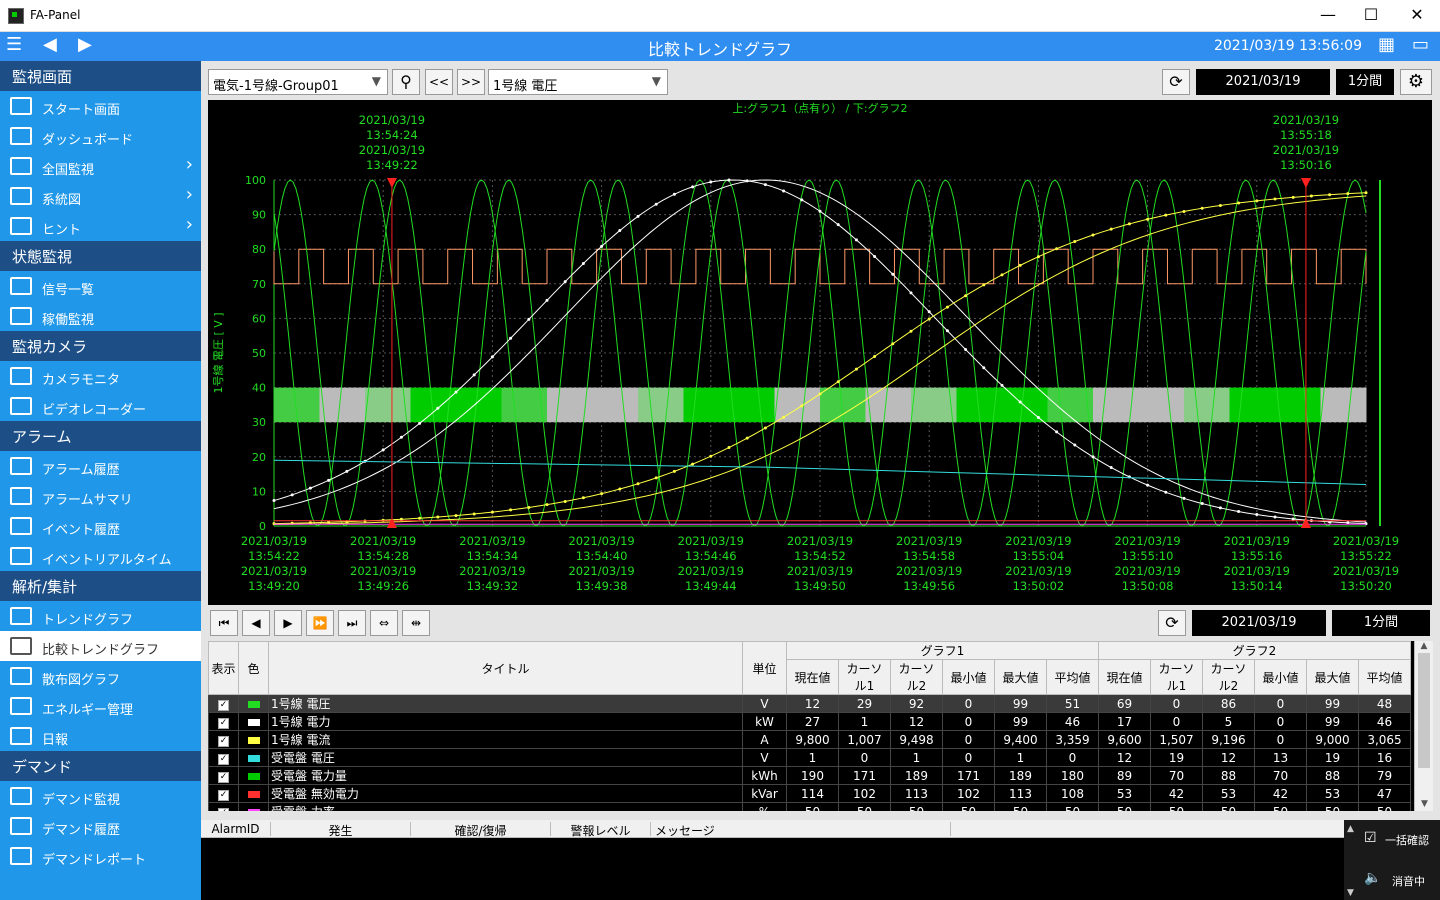 The image size is (1440, 900). I want to click on sidebar-item-label: ヒント, so click(62, 230).